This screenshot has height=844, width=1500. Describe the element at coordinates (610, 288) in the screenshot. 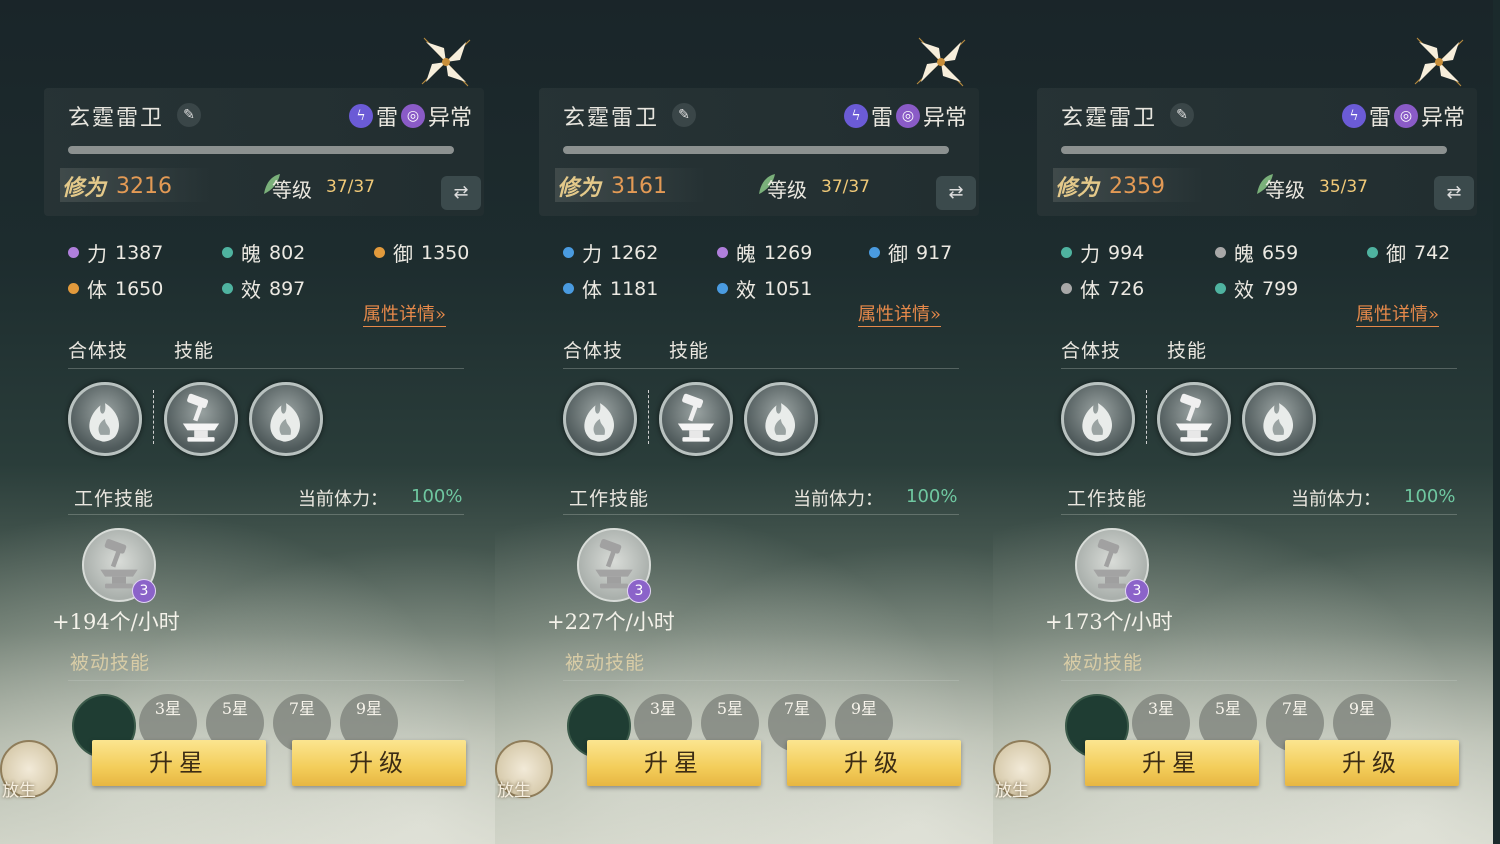

I see `stat-item: 体 1181` at that location.